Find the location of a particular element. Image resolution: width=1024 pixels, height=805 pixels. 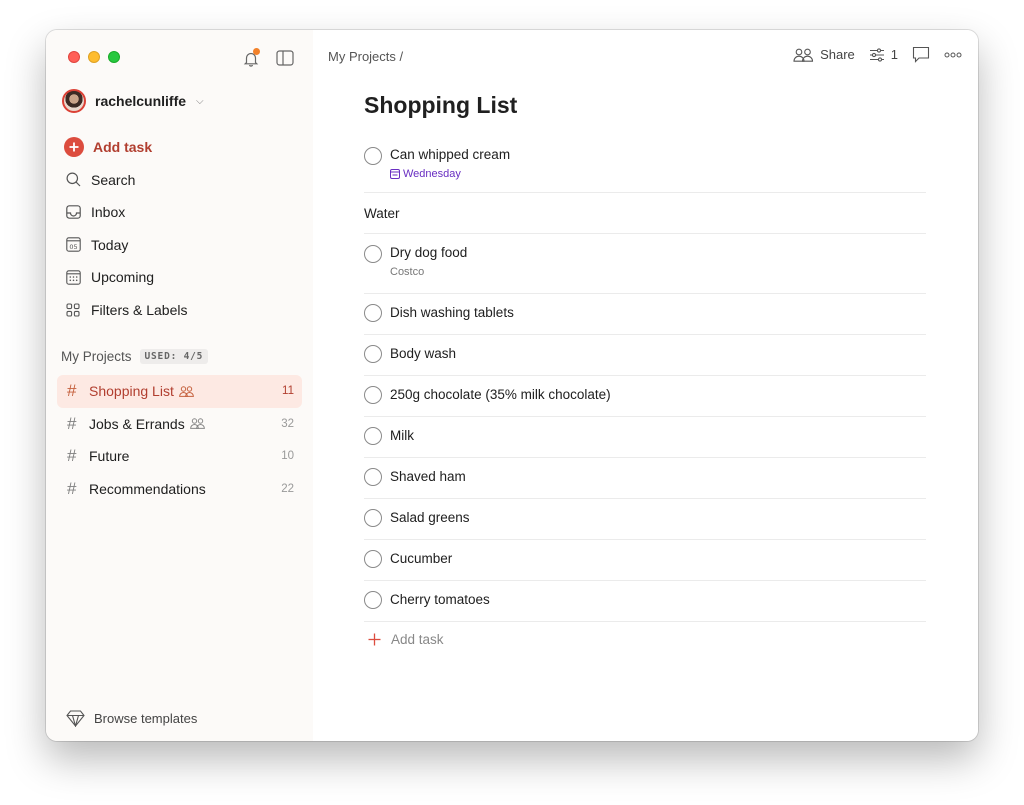

window-controls is located at coordinates (94, 57).